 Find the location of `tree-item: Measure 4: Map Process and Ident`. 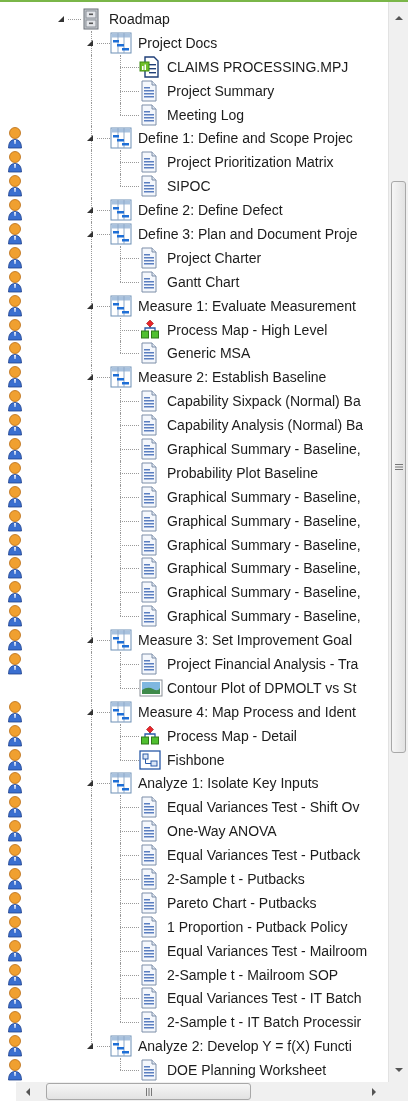

tree-item: Measure 4: Map Process and Ident is located at coordinates (247, 711).